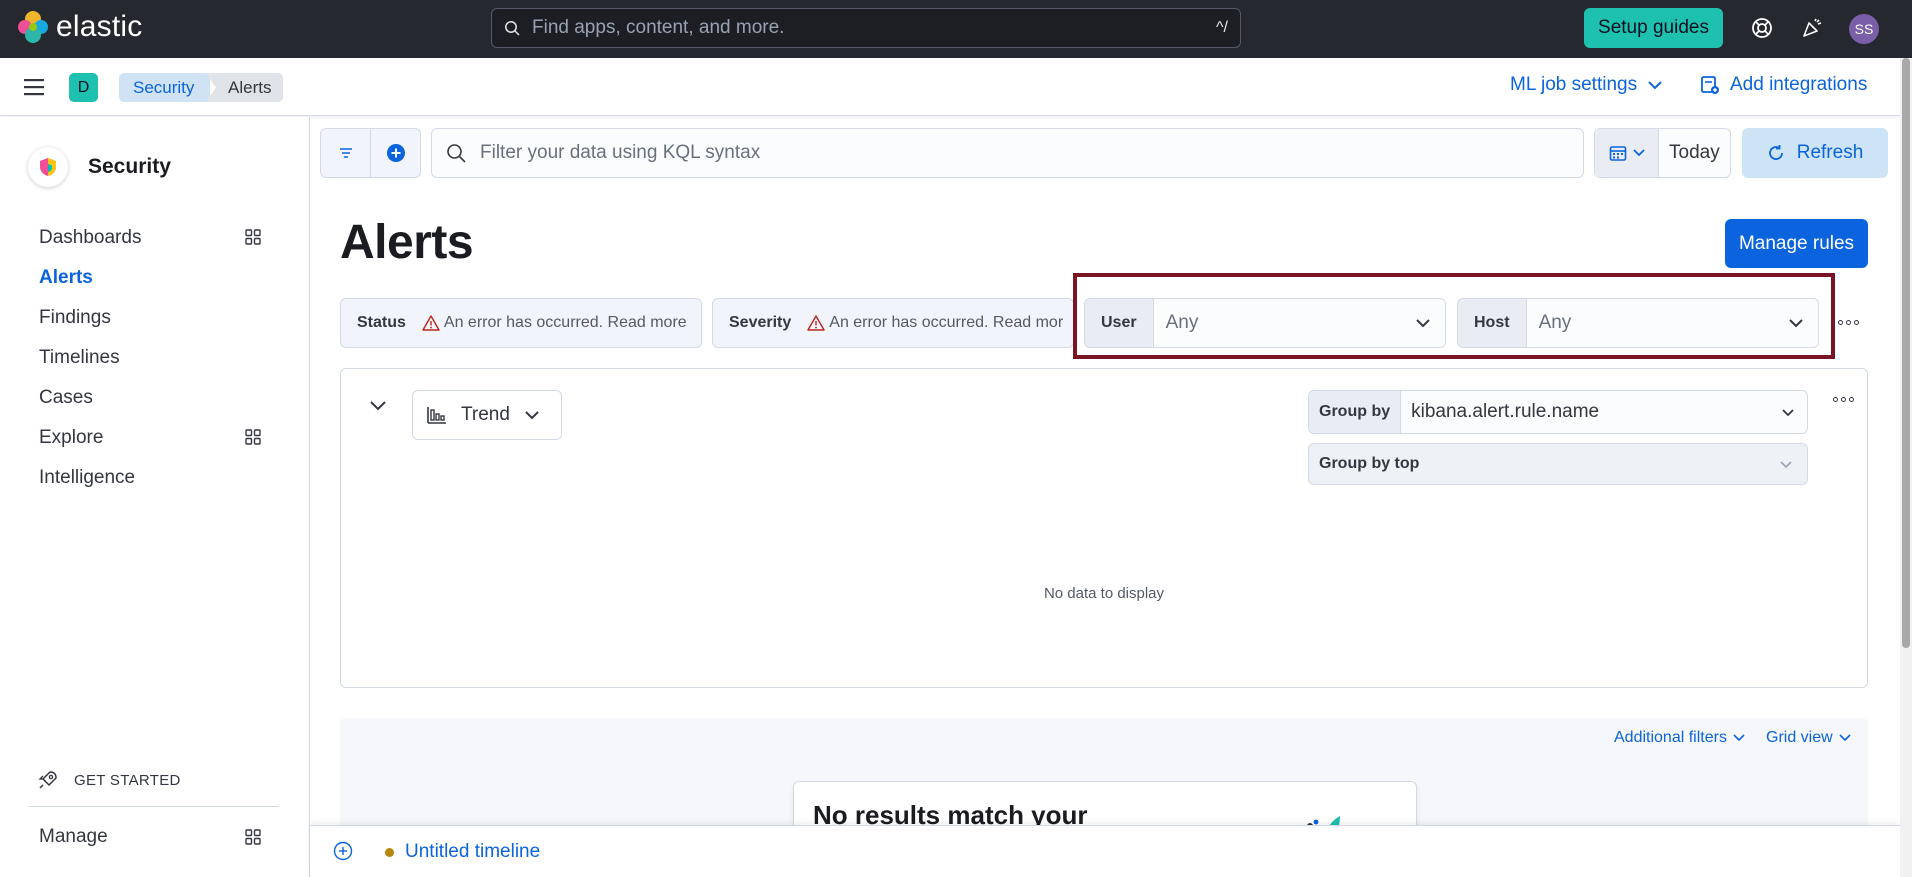 The height and width of the screenshot is (877, 1912). I want to click on severity-filter: Severity An error has occurred. Read mor, so click(893, 323).